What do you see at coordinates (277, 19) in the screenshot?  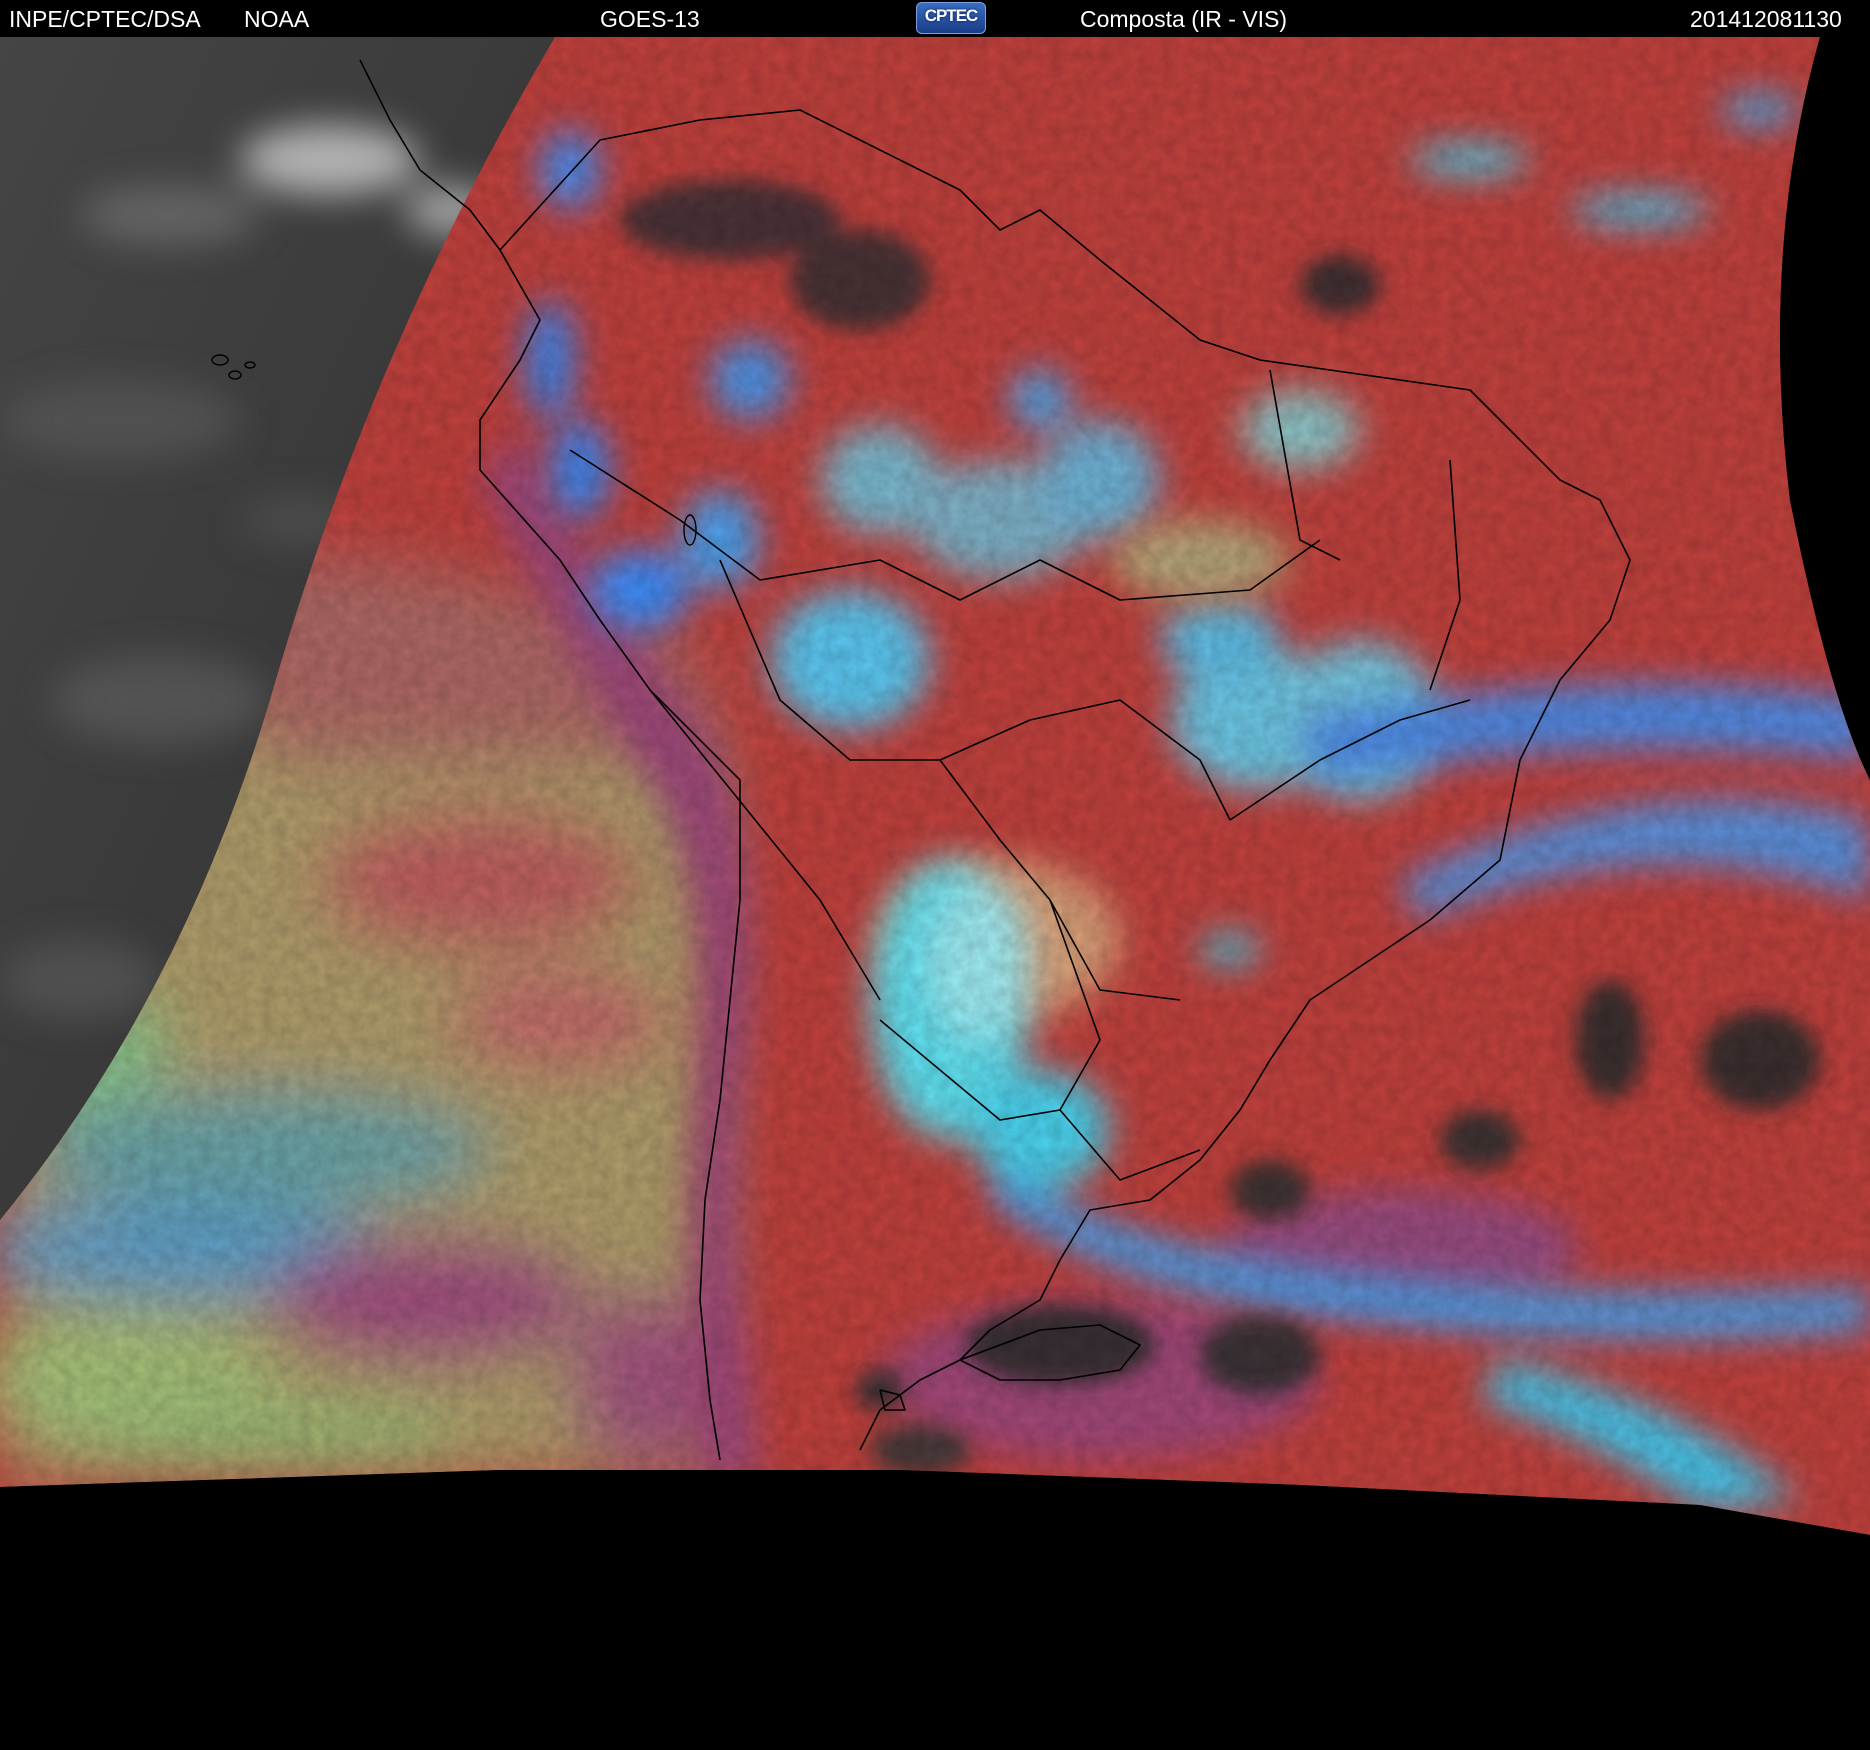 I see `agency-label: NOAA` at bounding box center [277, 19].